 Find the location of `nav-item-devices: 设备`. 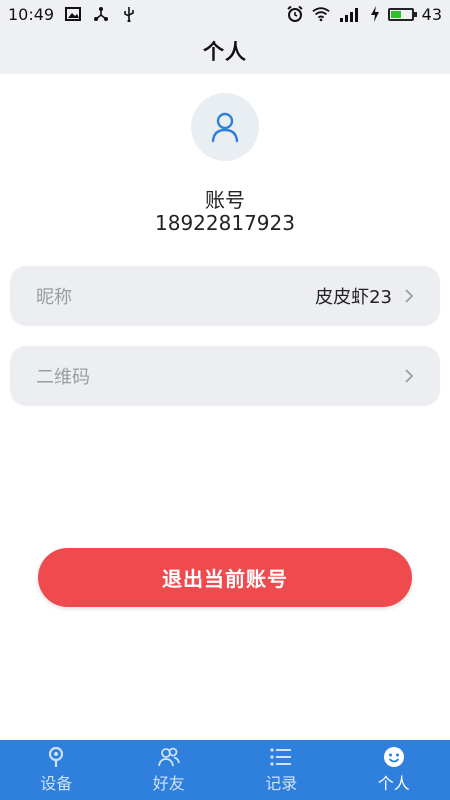

nav-item-devices: 设备 is located at coordinates (56, 770).